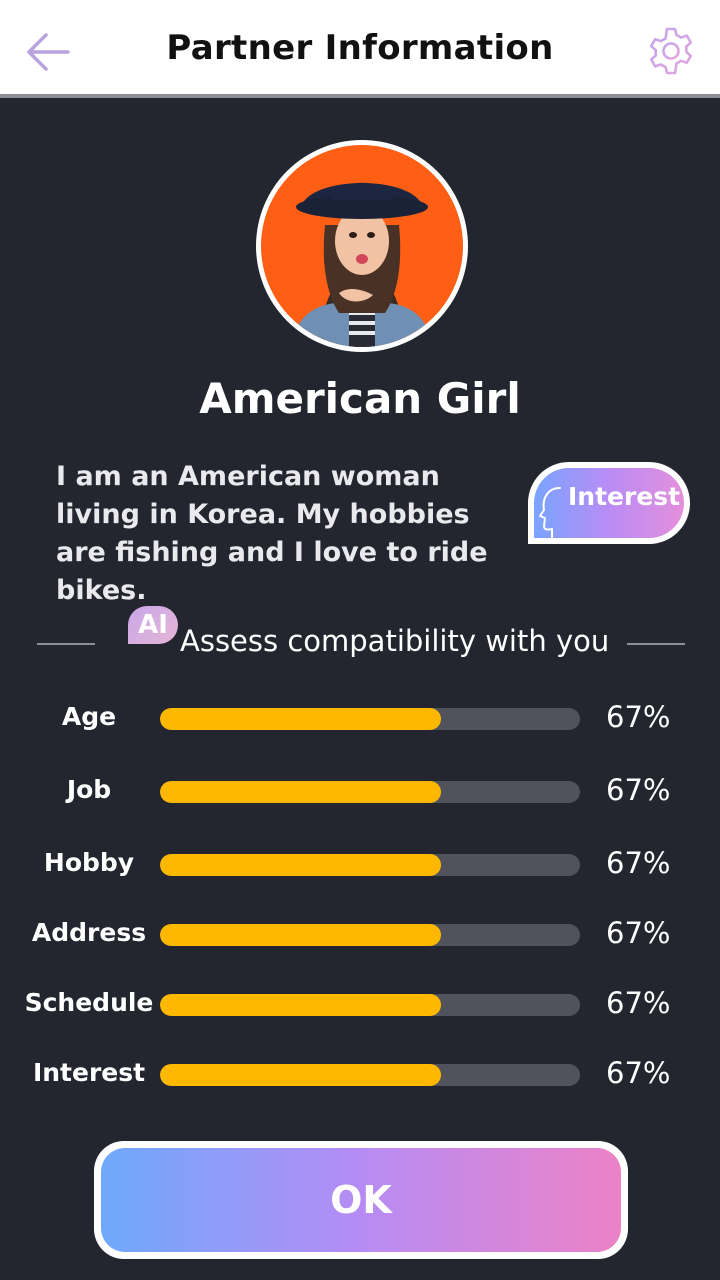  I want to click on compatibility-row-age: Age 67%, so click(360, 720).